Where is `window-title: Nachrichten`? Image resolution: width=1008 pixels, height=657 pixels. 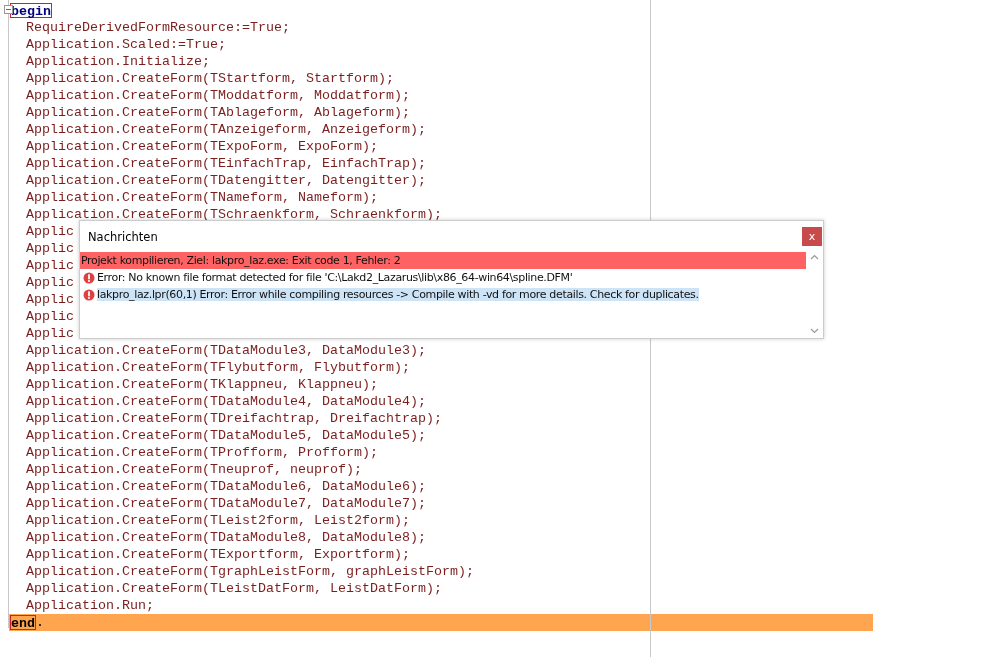
window-title: Nachrichten is located at coordinates (123, 236).